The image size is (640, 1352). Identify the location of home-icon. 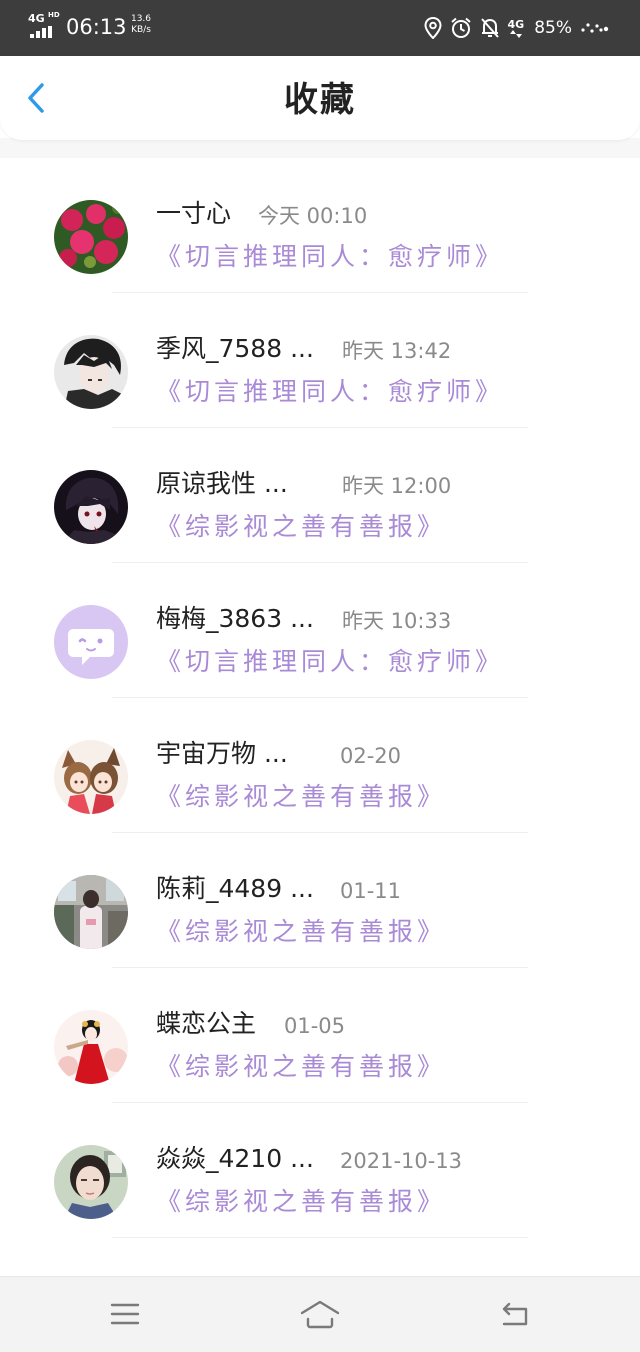
(320, 1314).